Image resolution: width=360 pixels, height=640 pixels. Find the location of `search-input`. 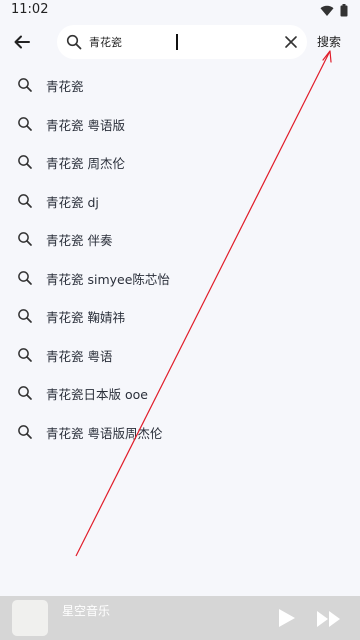

search-input is located at coordinates (174, 42).